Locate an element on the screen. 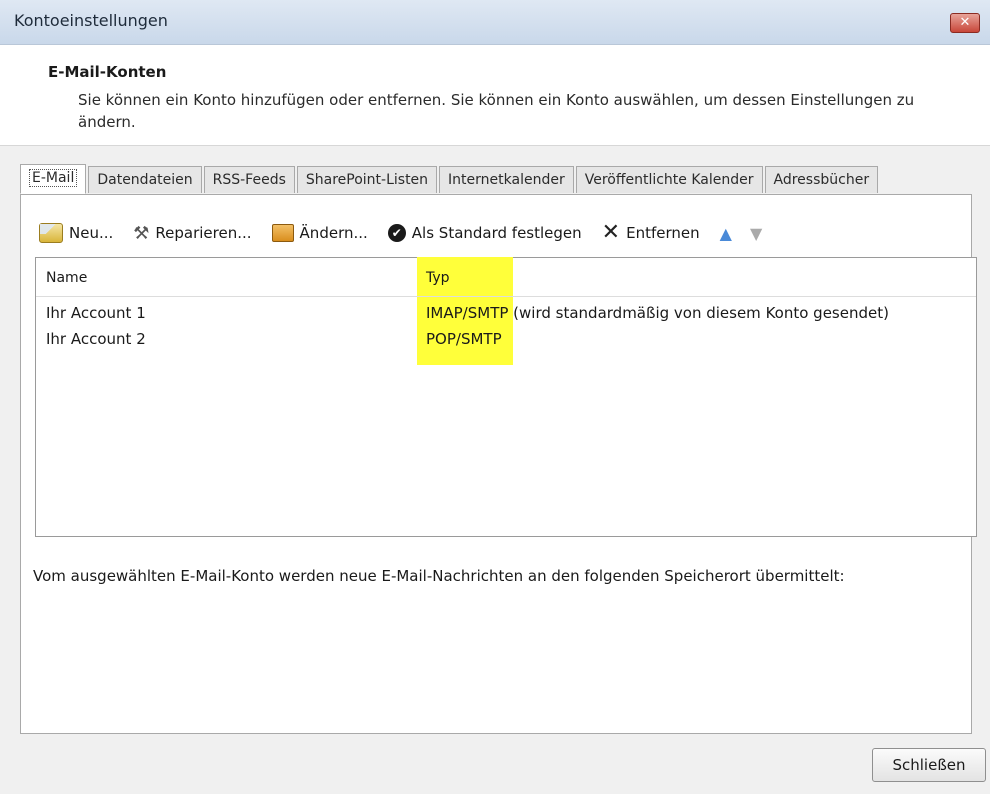  tab-sharepoint-lists: SharePoint-Listen is located at coordinates (367, 179).